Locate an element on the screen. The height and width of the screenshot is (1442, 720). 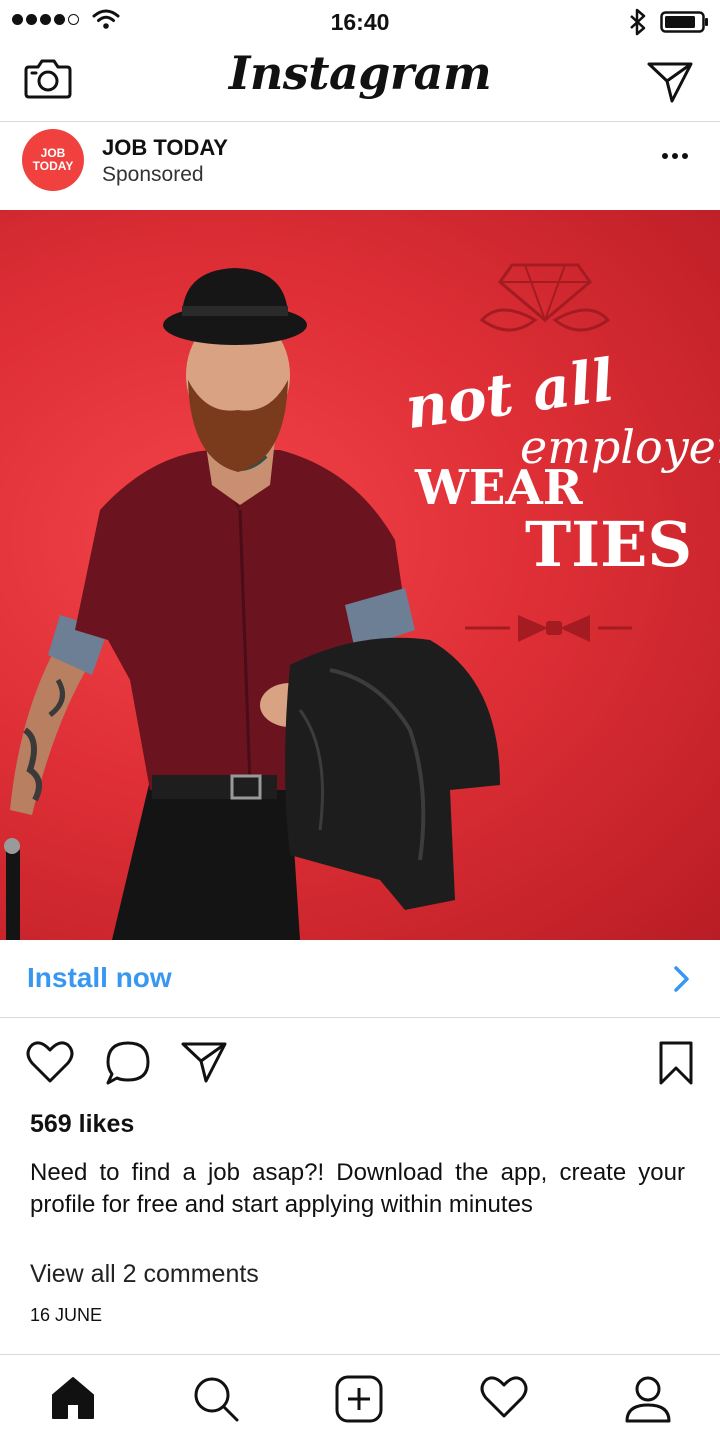
likes-count: 569 likes is located at coordinates (82, 1124).